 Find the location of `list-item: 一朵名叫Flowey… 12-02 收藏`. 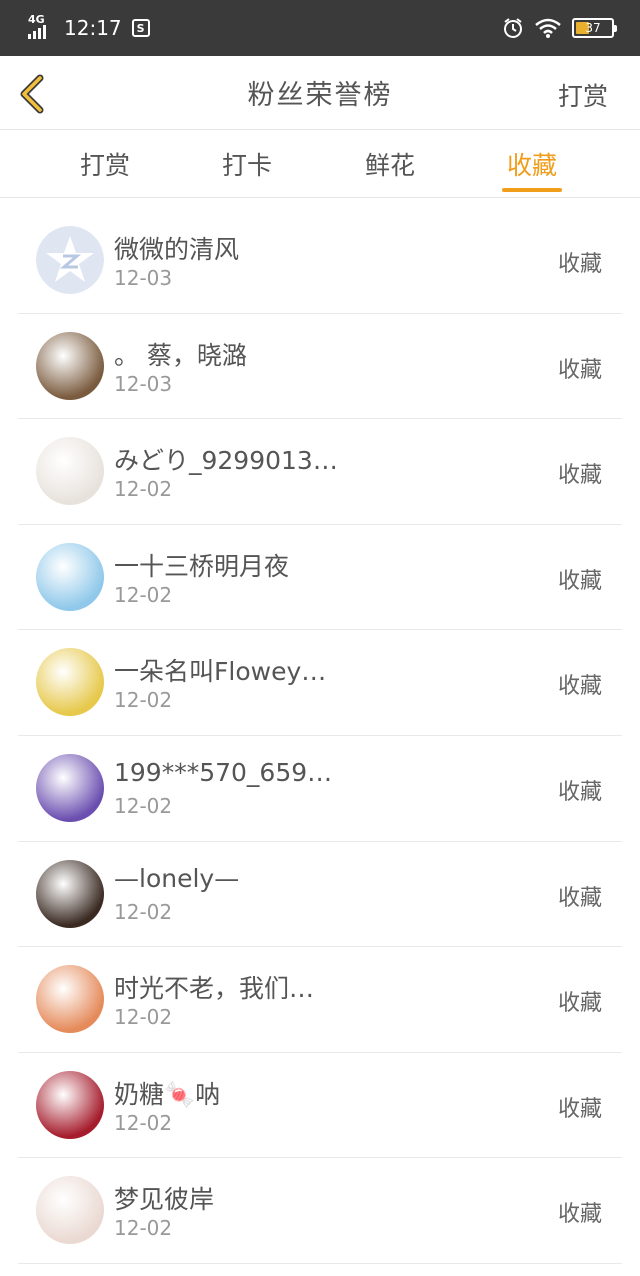

list-item: 一朵名叫Flowey… 12-02 收藏 is located at coordinates (320, 683).